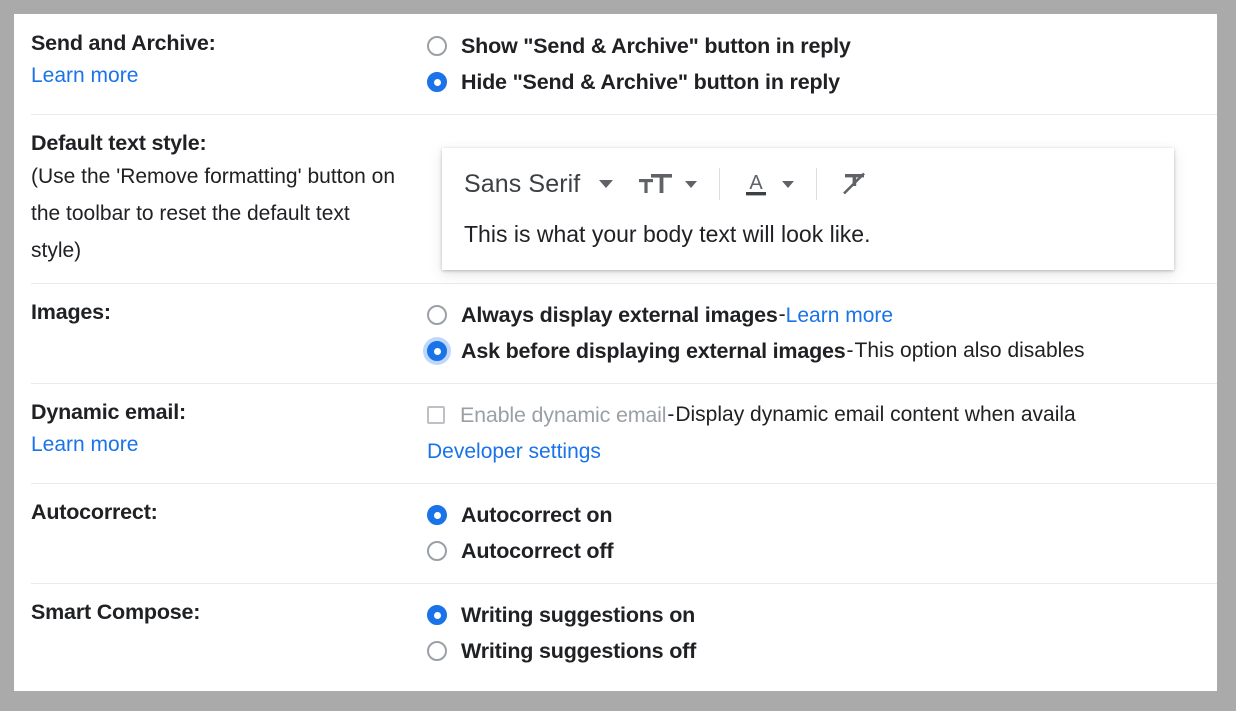 This screenshot has width=1236, height=711. I want to click on radio-autocorrect-on, so click(437, 515).